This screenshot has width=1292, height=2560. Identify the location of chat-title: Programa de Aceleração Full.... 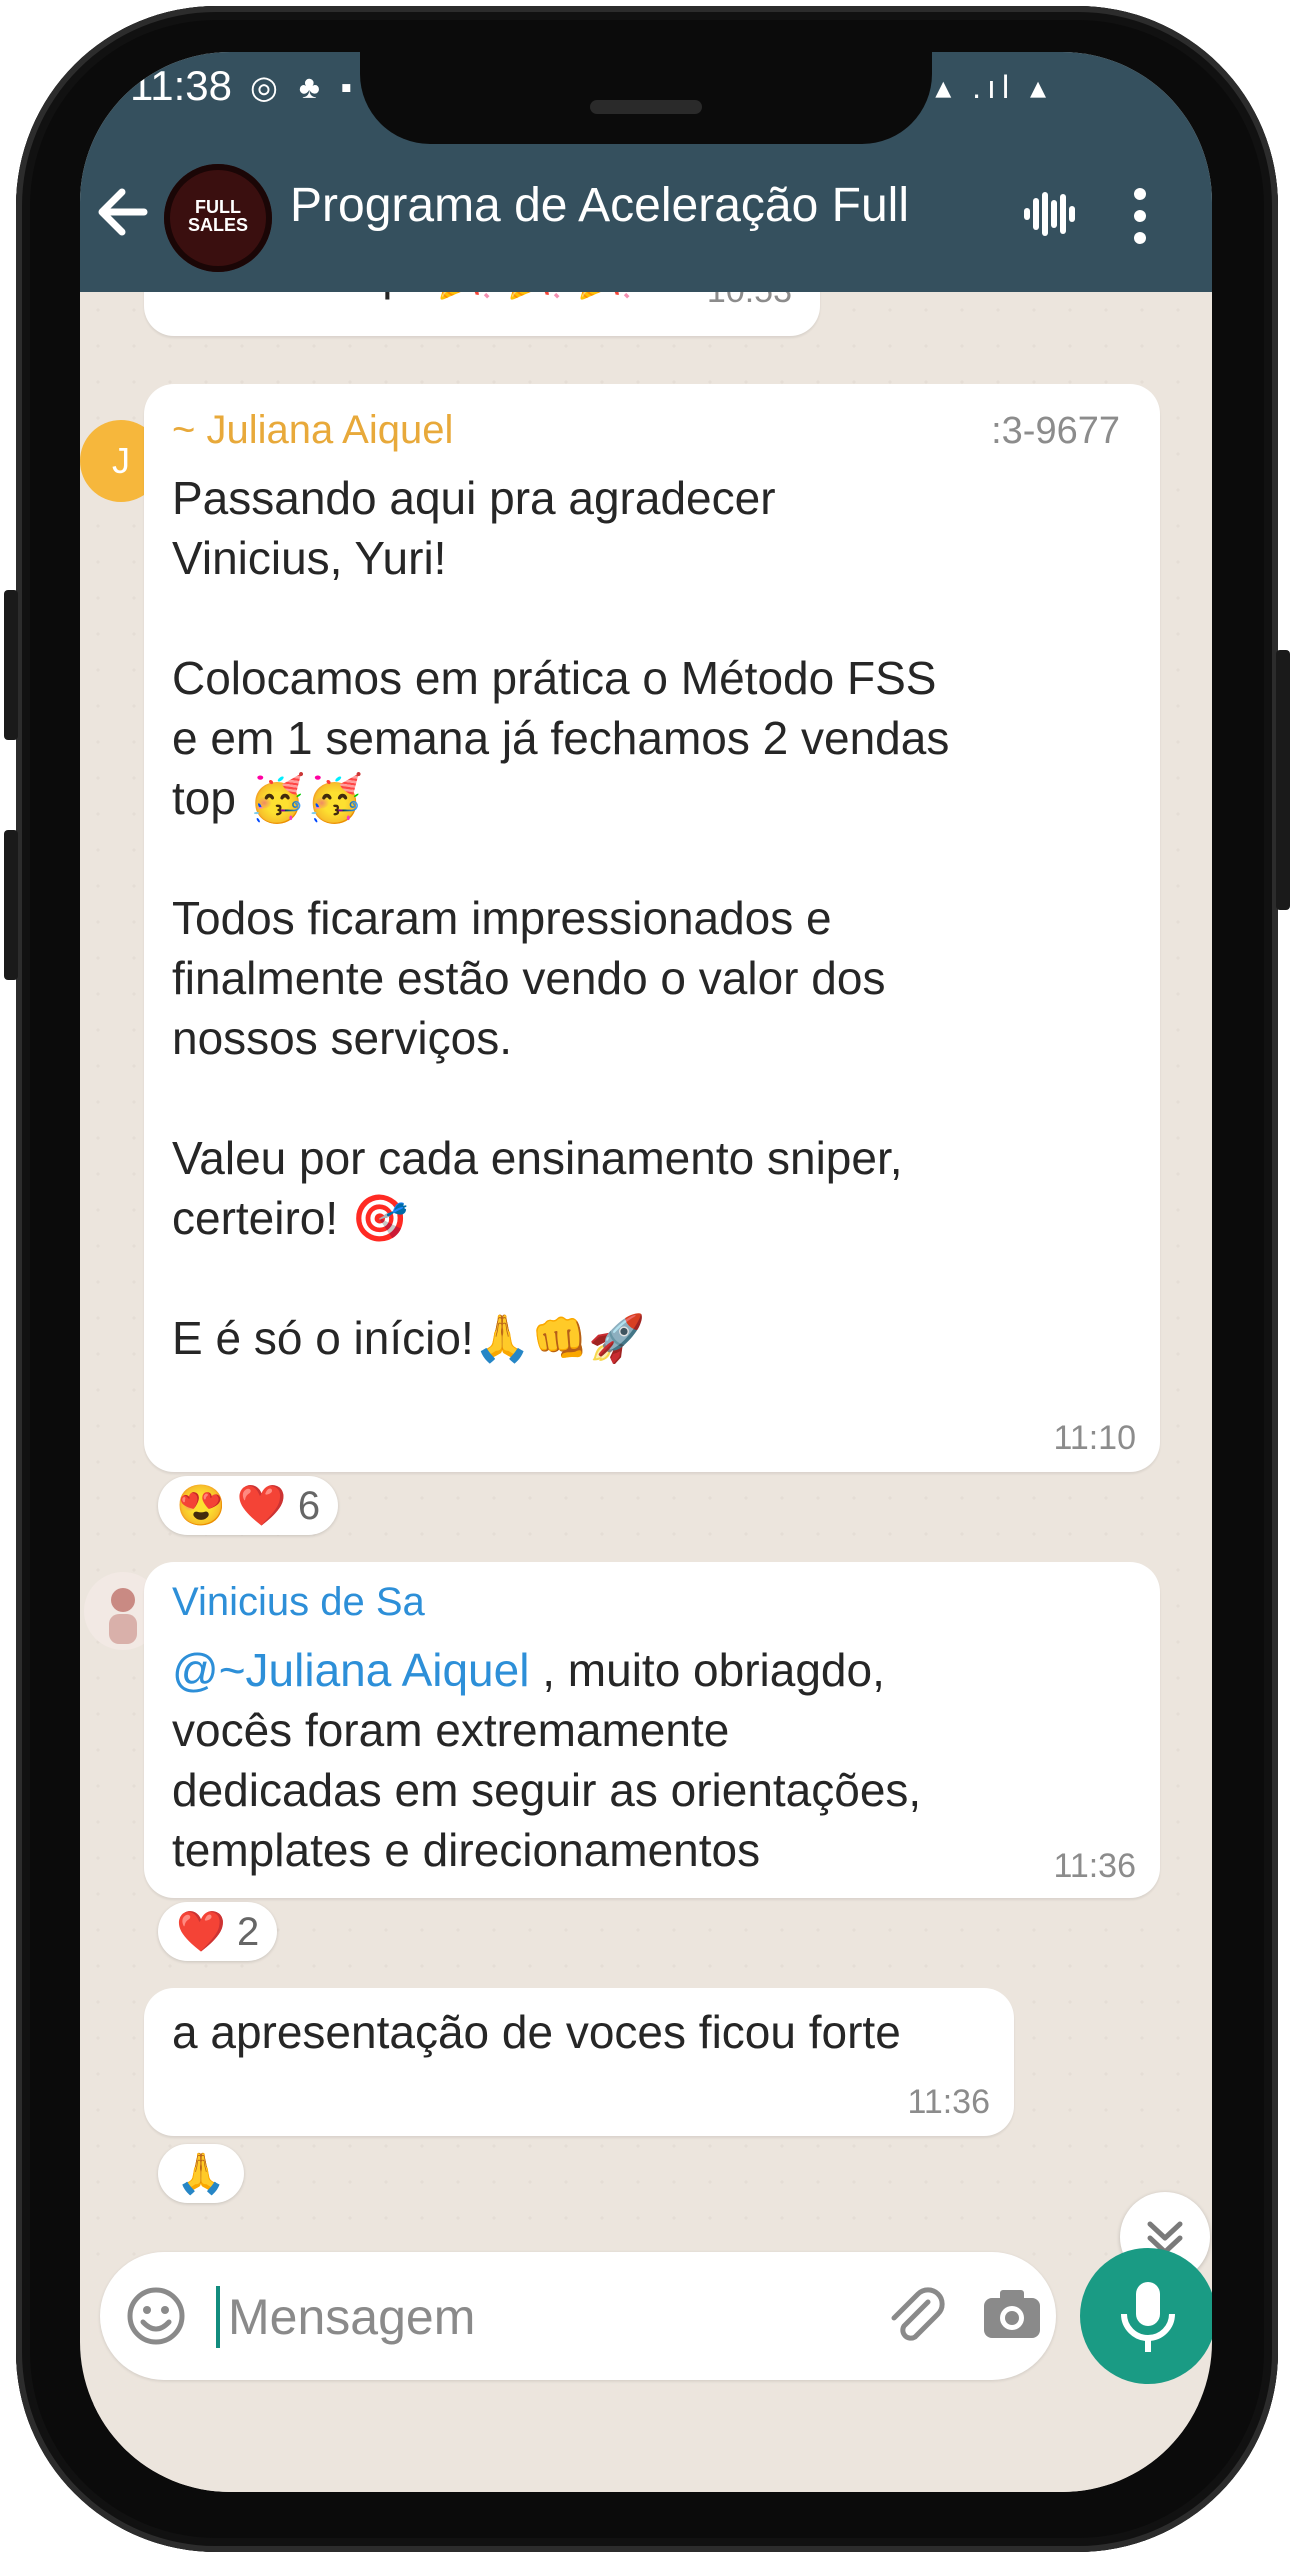
(600, 205).